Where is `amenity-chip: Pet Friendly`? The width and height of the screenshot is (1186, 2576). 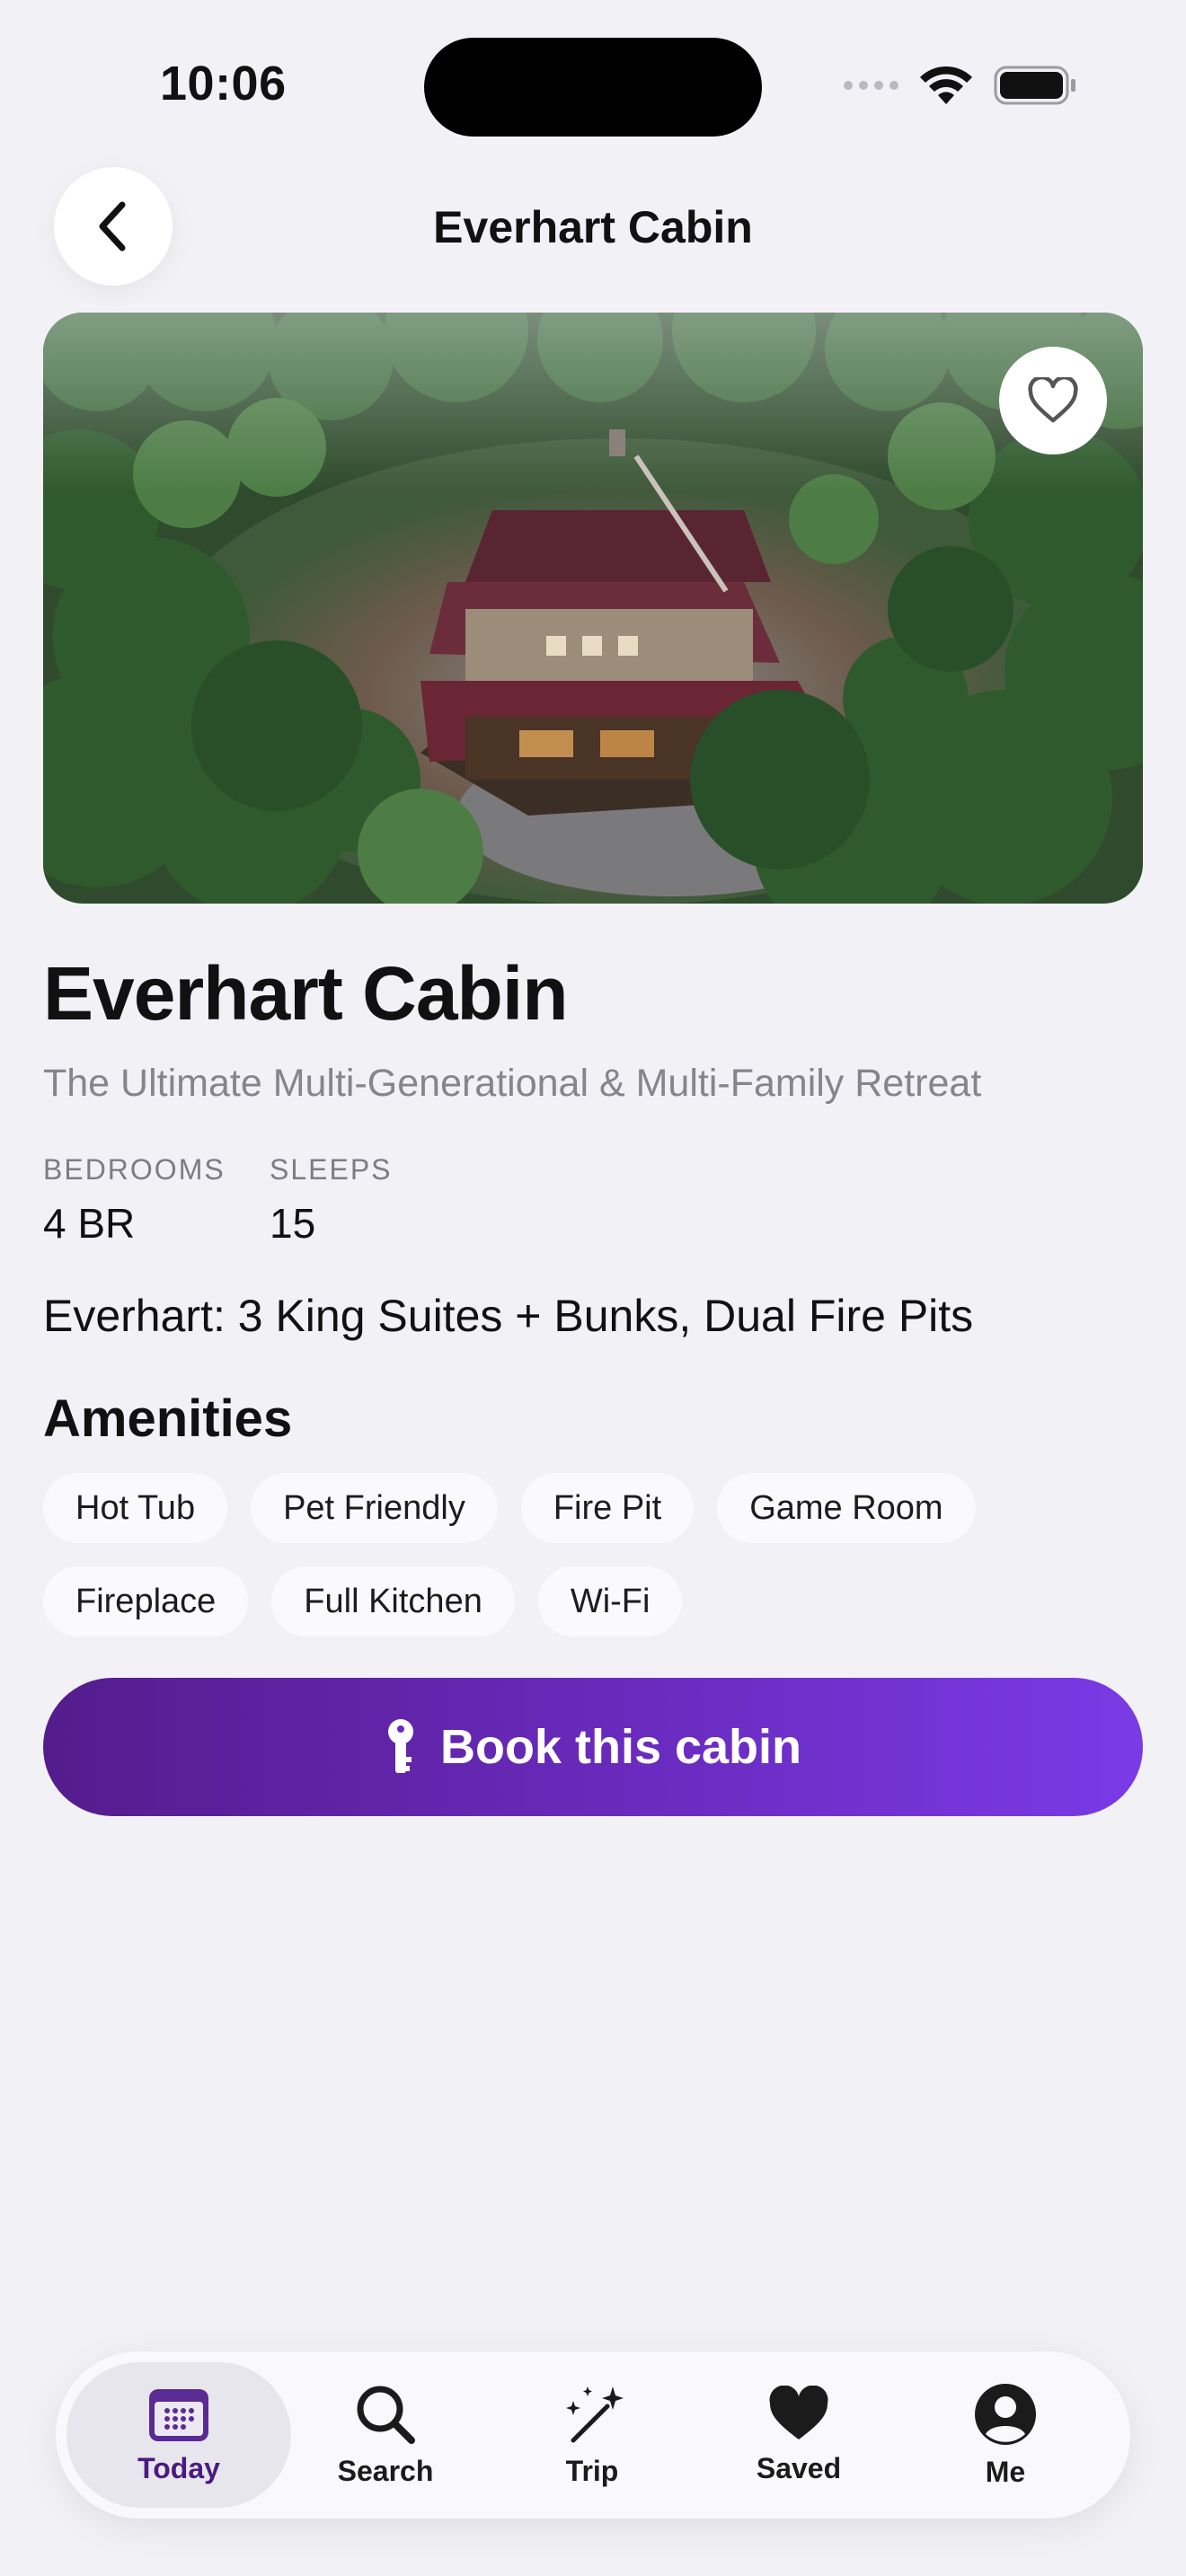 amenity-chip: Pet Friendly is located at coordinates (374, 1508).